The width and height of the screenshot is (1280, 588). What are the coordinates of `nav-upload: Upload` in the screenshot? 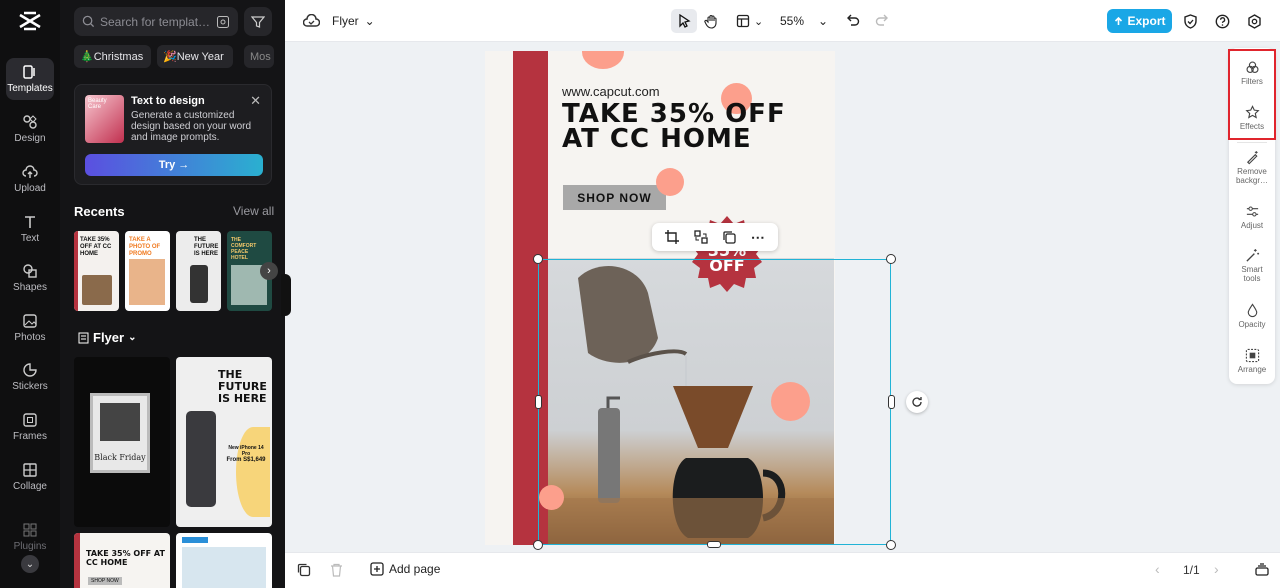 It's located at (30, 179).